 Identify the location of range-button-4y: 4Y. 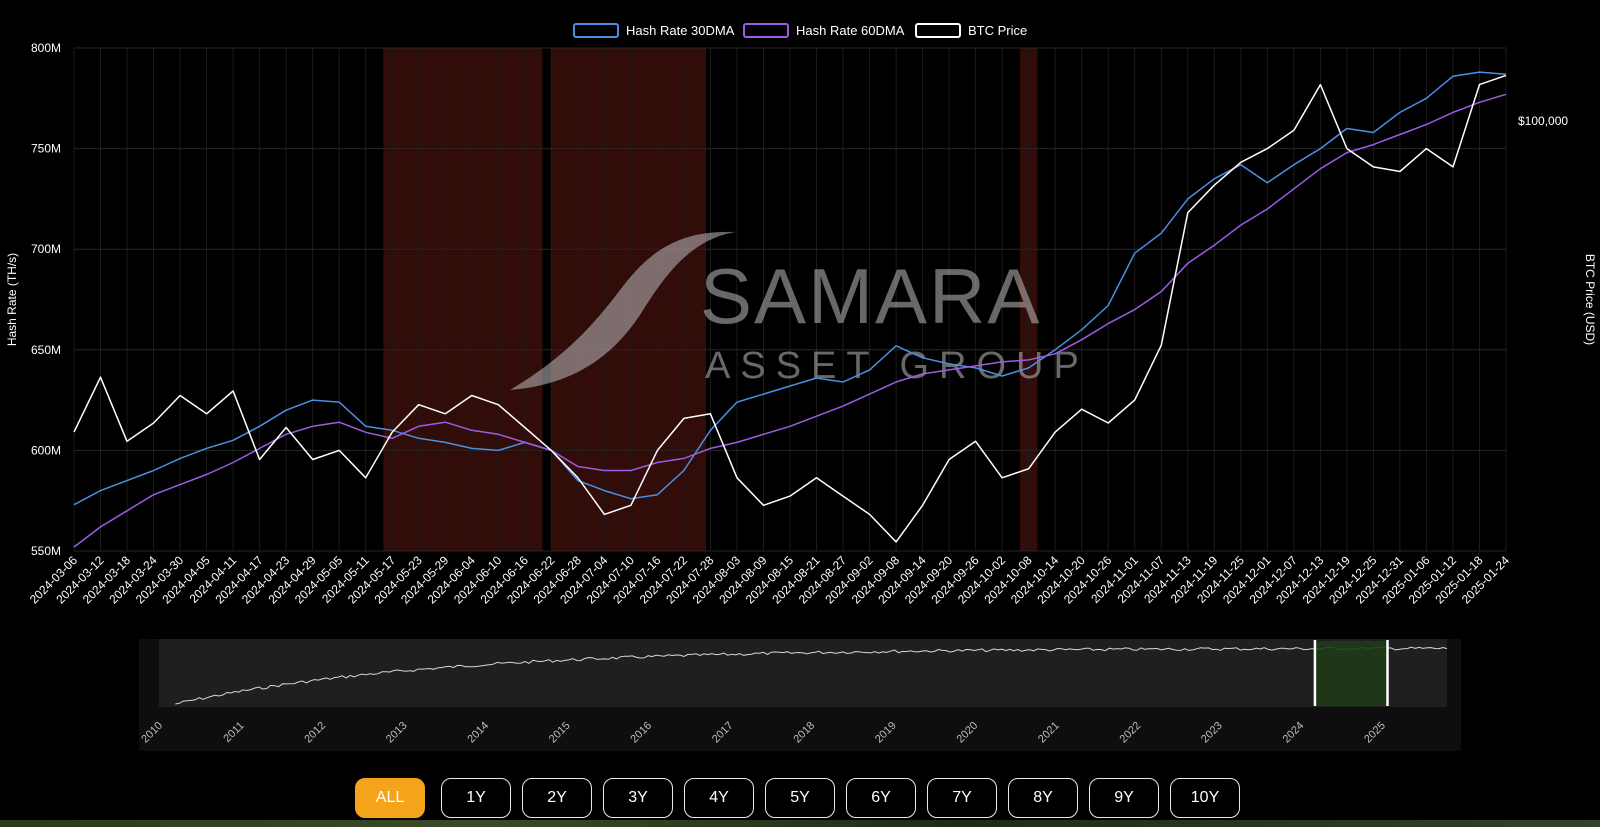
(719, 798).